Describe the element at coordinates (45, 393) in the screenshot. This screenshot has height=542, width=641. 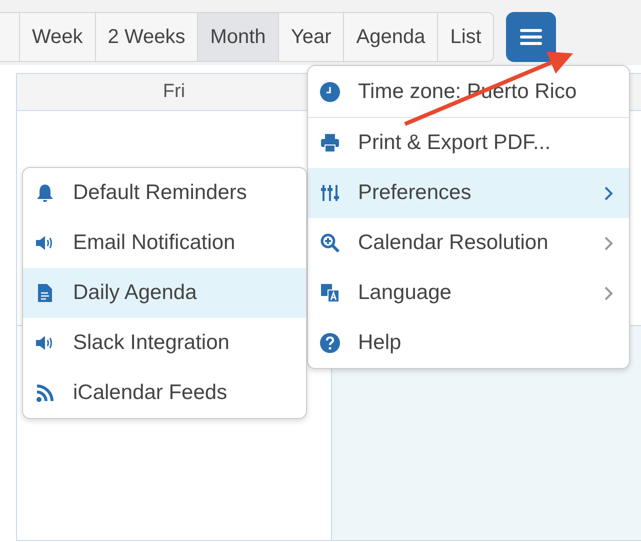
I see `rss-icon` at that location.